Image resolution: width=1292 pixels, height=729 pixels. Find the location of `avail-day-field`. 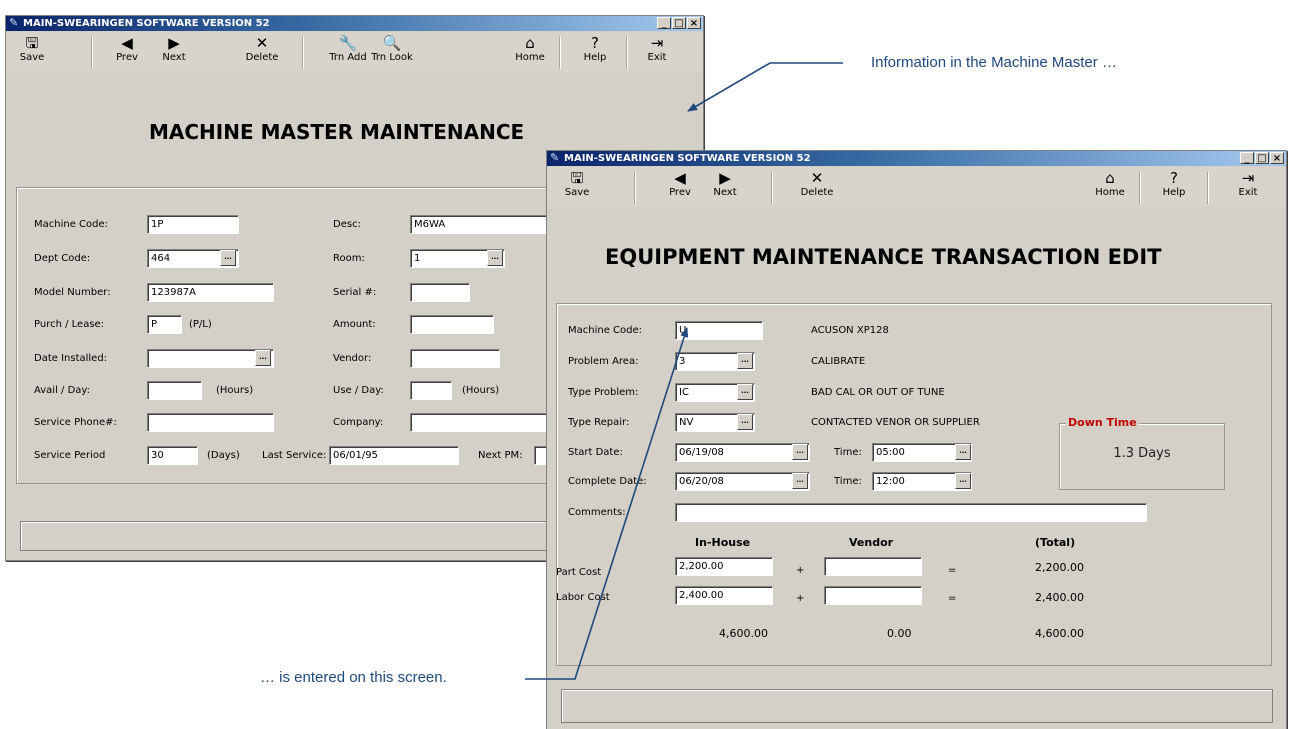

avail-day-field is located at coordinates (174, 390).